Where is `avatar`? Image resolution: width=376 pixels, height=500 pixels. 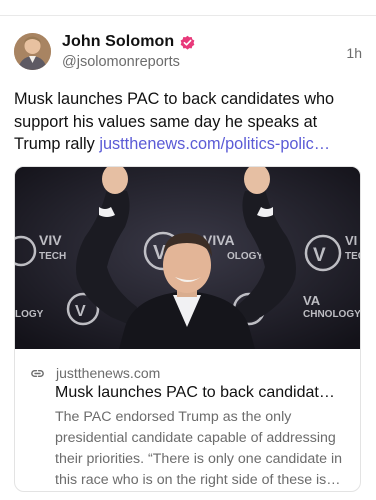 avatar is located at coordinates (32, 51).